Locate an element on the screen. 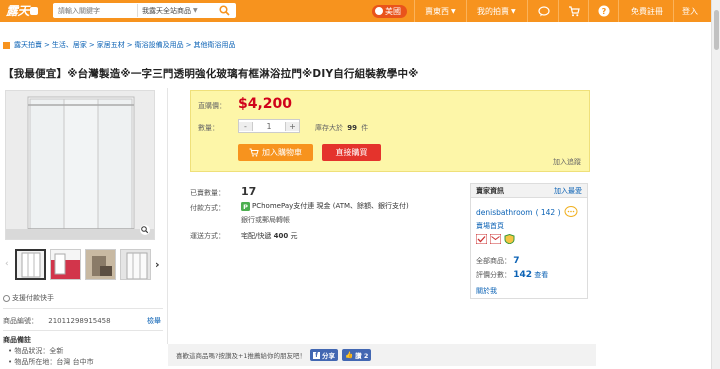  report-link: 檢舉 is located at coordinates (154, 321).